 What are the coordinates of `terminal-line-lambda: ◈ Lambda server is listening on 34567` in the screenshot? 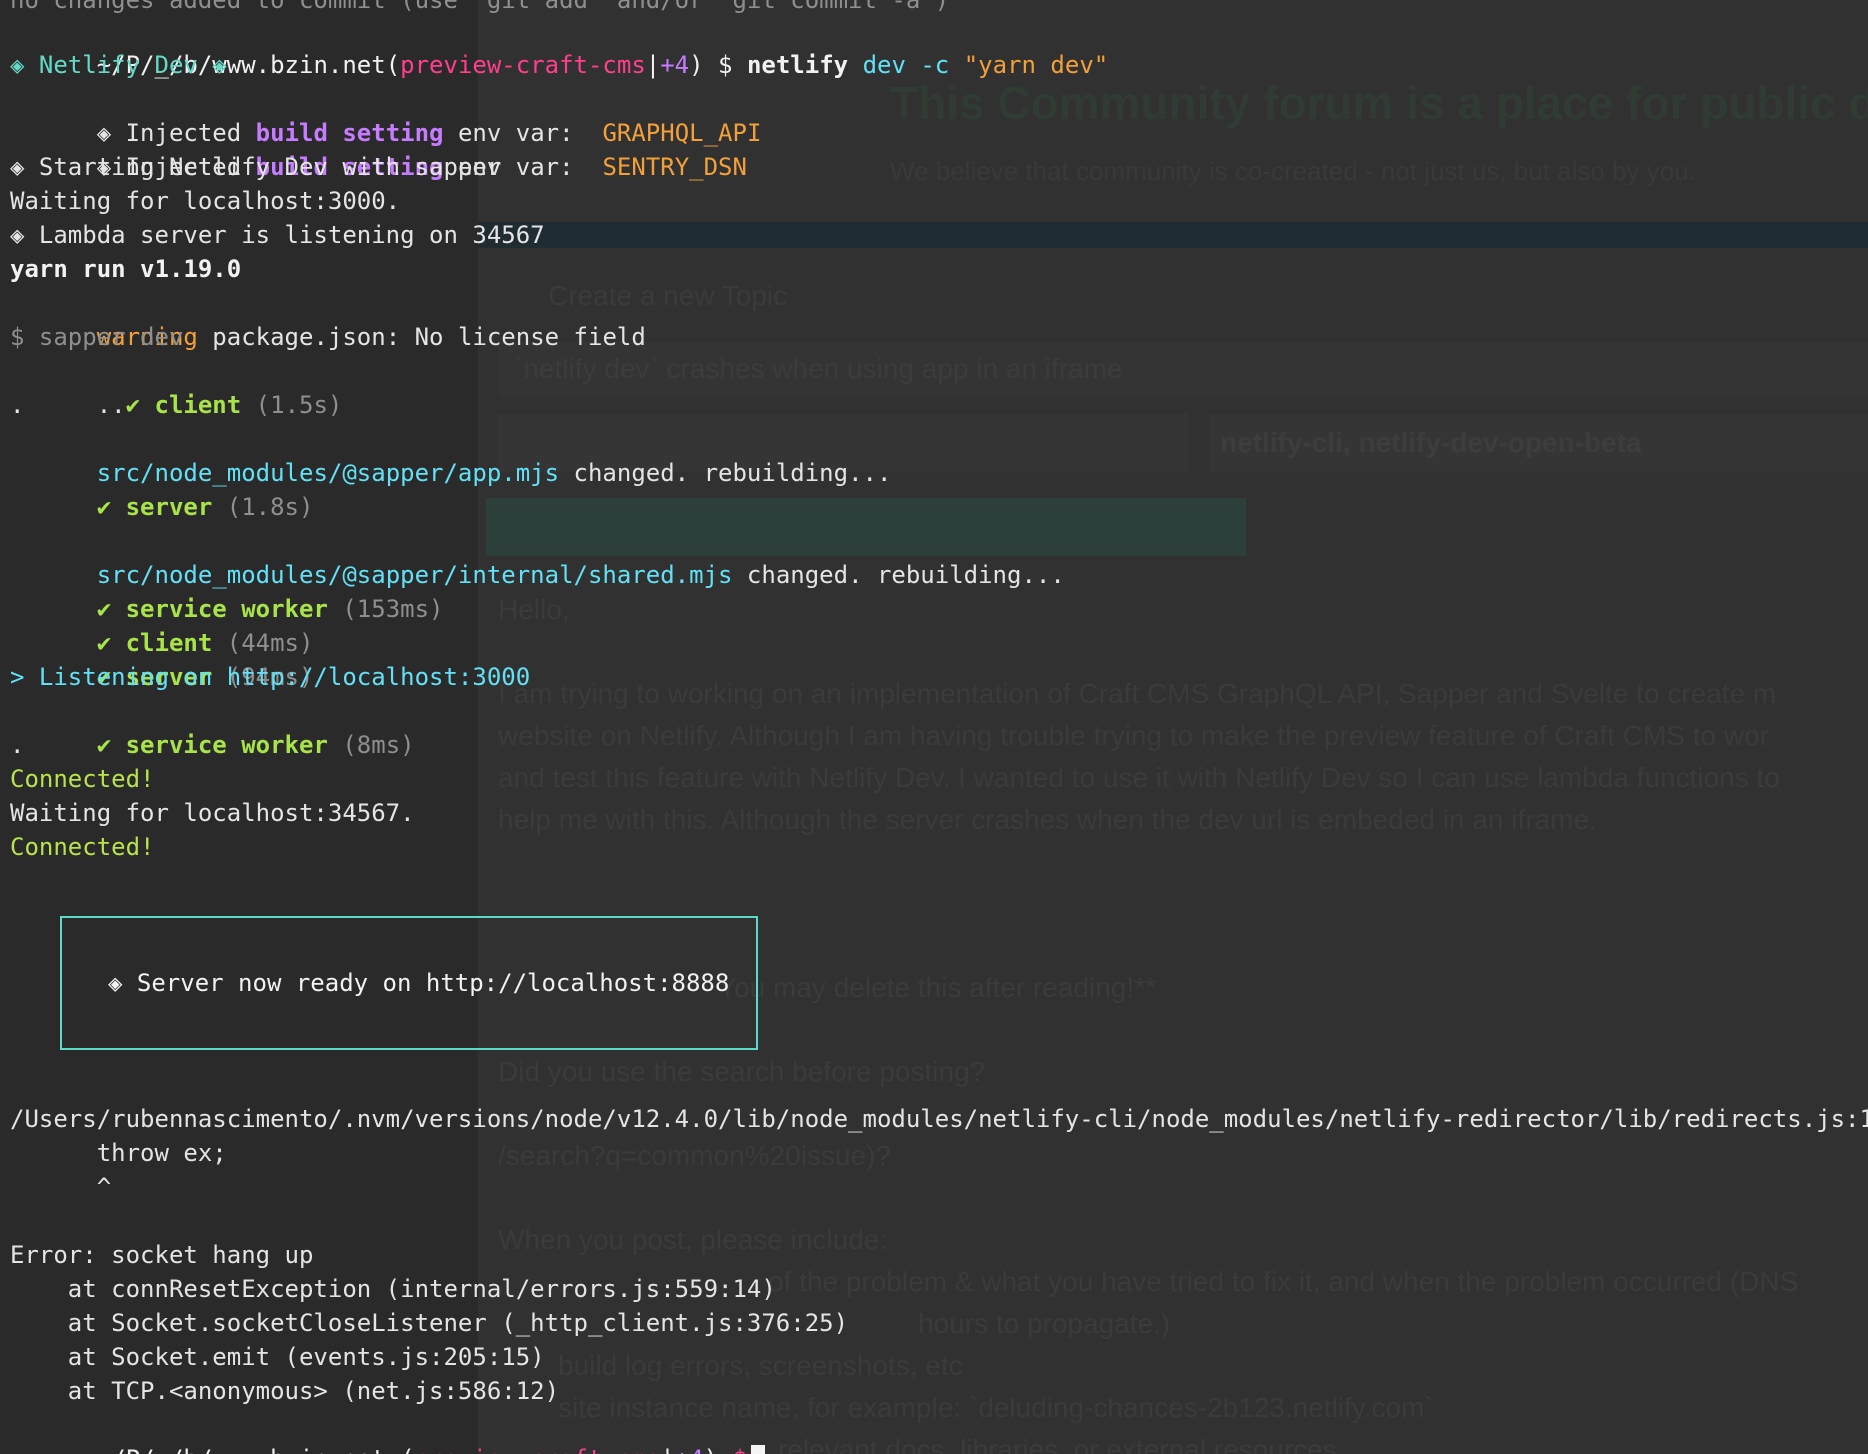 It's located at (277, 235).